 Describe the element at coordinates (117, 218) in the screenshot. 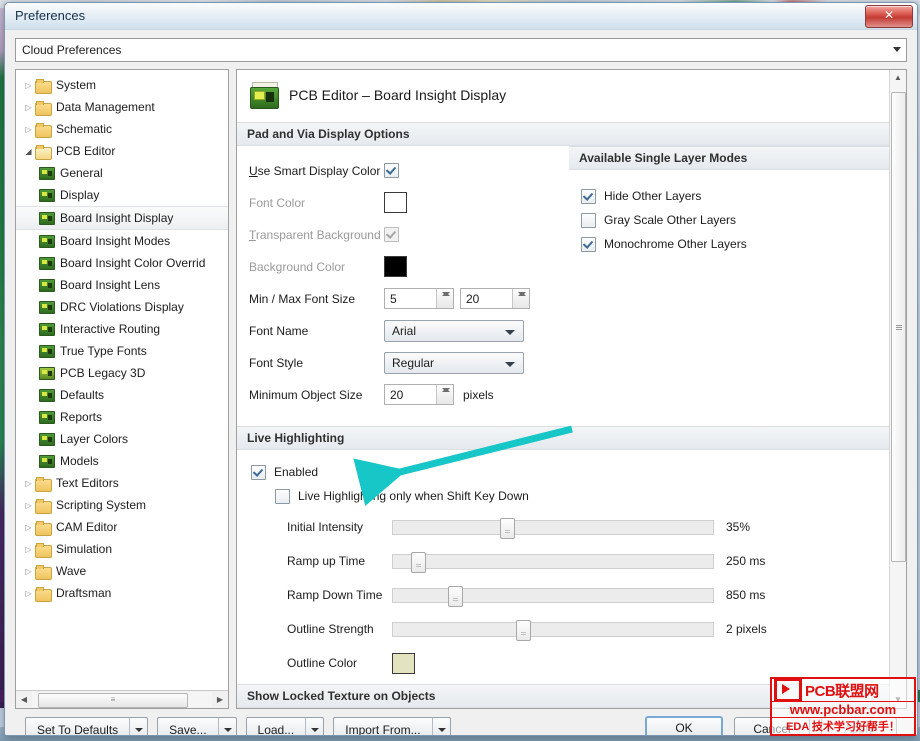

I see `tree-item-label: Board Insight Display` at that location.